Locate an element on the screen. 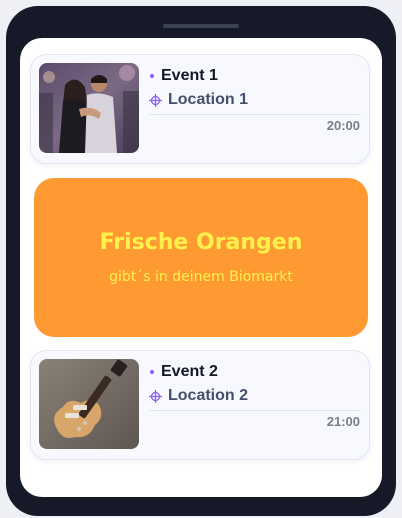 The height and width of the screenshot is (518, 402). event-location-row: Location 1 is located at coordinates (198, 100).